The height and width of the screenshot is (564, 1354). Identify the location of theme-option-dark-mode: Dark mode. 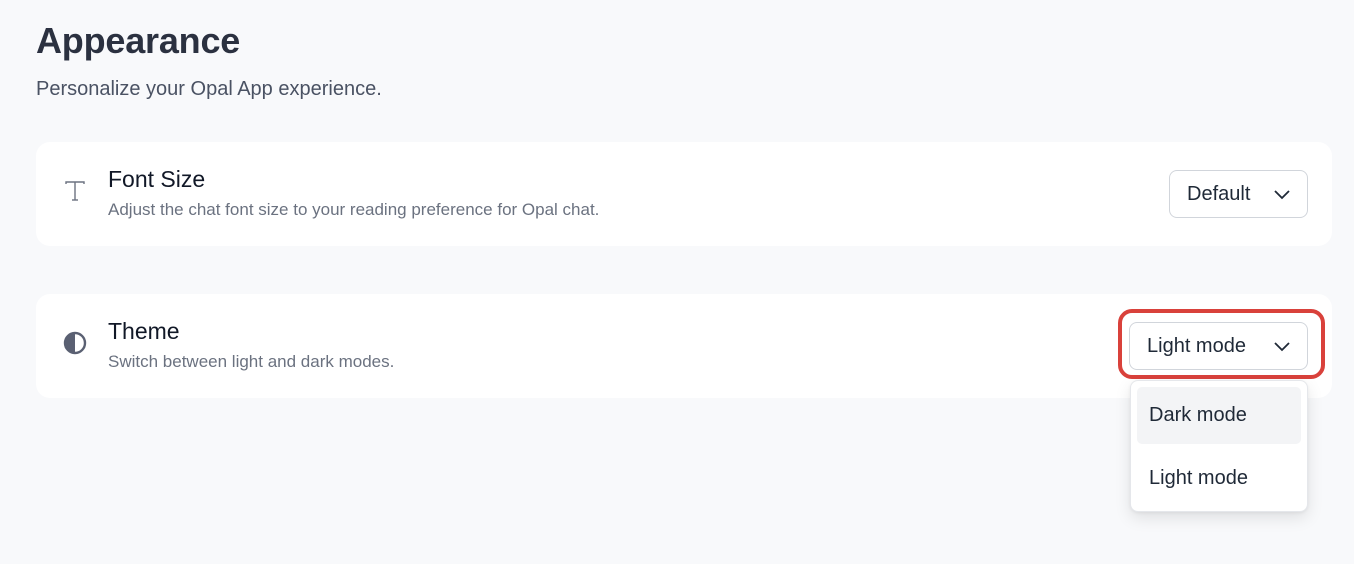
(1219, 415).